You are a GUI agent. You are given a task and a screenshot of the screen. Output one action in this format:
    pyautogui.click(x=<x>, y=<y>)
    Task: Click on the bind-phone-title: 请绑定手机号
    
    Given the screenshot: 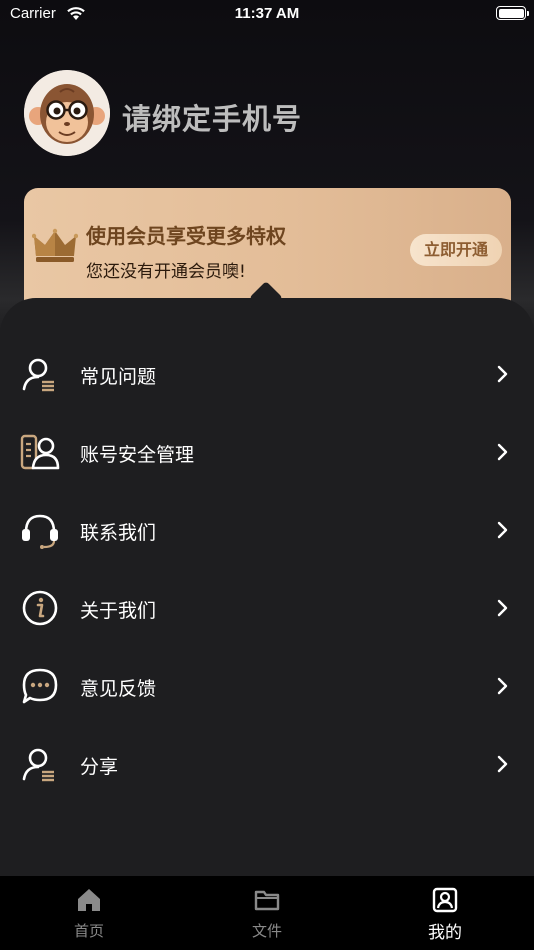 What is the action you would take?
    pyautogui.click(x=212, y=117)
    